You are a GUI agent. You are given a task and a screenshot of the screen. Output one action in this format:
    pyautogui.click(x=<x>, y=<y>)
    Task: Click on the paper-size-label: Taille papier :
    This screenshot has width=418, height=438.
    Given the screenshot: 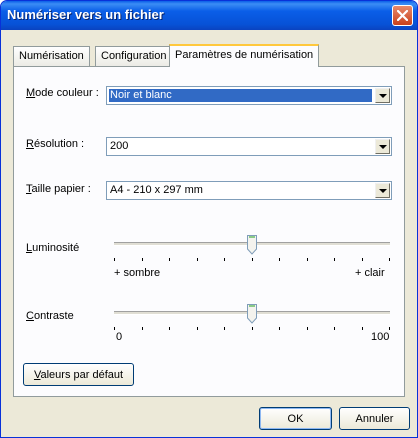 What is the action you would take?
    pyautogui.click(x=58, y=189)
    